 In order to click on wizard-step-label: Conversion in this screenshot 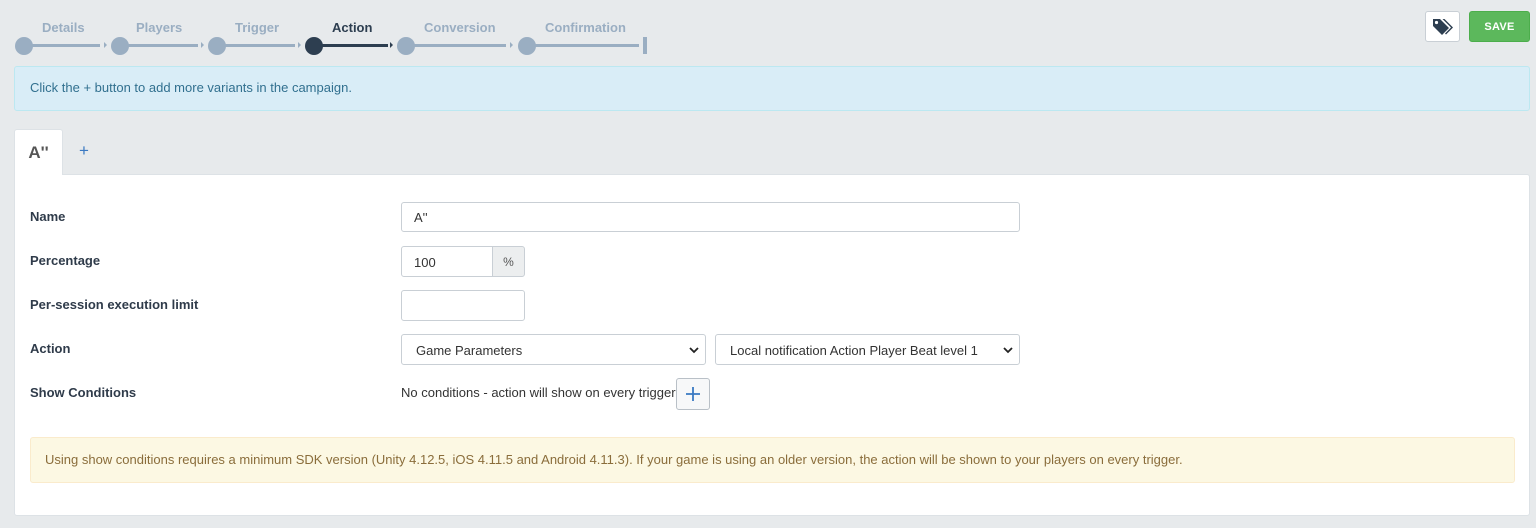, I will do `click(460, 27)`.